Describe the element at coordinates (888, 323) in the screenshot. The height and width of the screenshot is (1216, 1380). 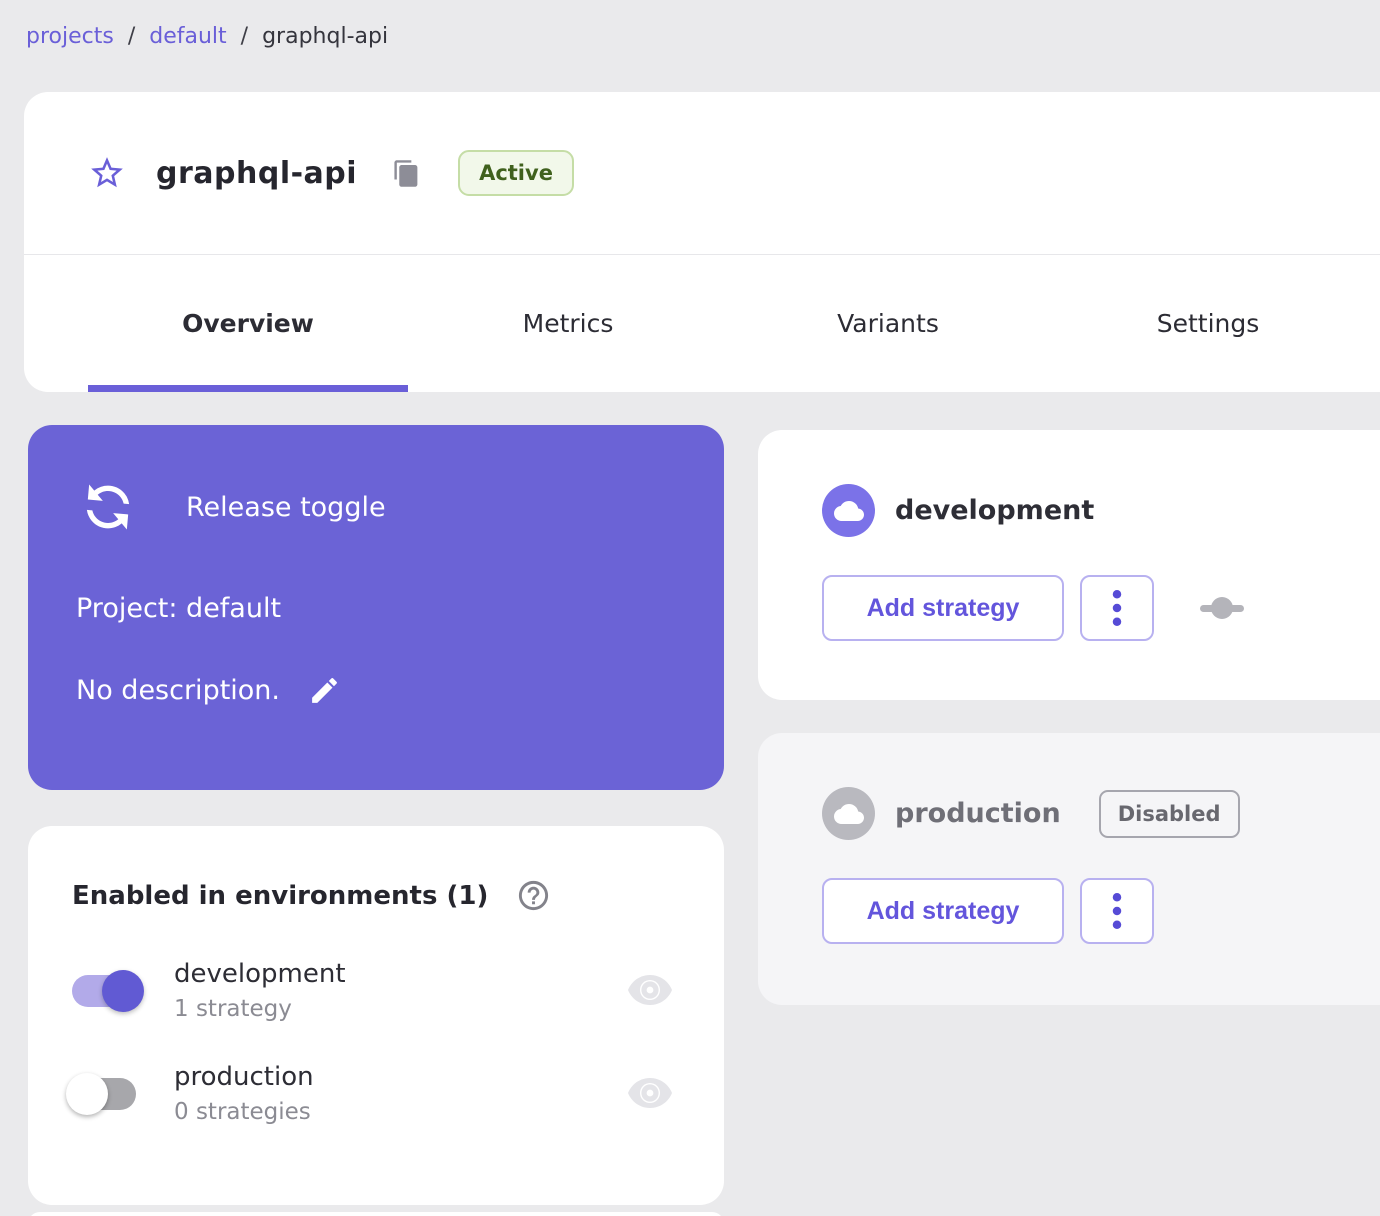
I see `tab-variants: Variants` at that location.